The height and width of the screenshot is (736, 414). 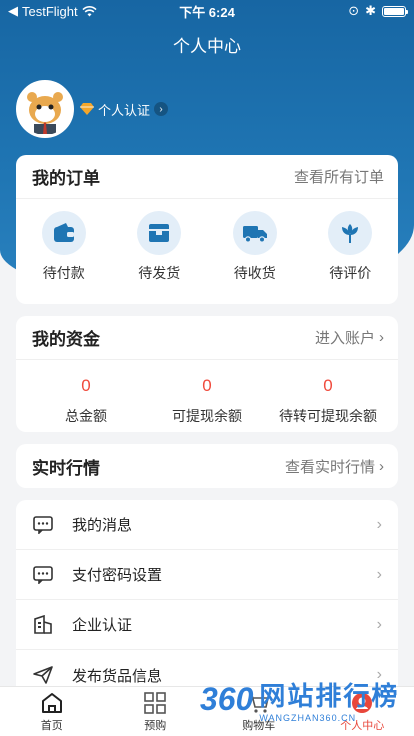 What do you see at coordinates (259, 725) in the screenshot?
I see `tab-label: 购物车` at bounding box center [259, 725].